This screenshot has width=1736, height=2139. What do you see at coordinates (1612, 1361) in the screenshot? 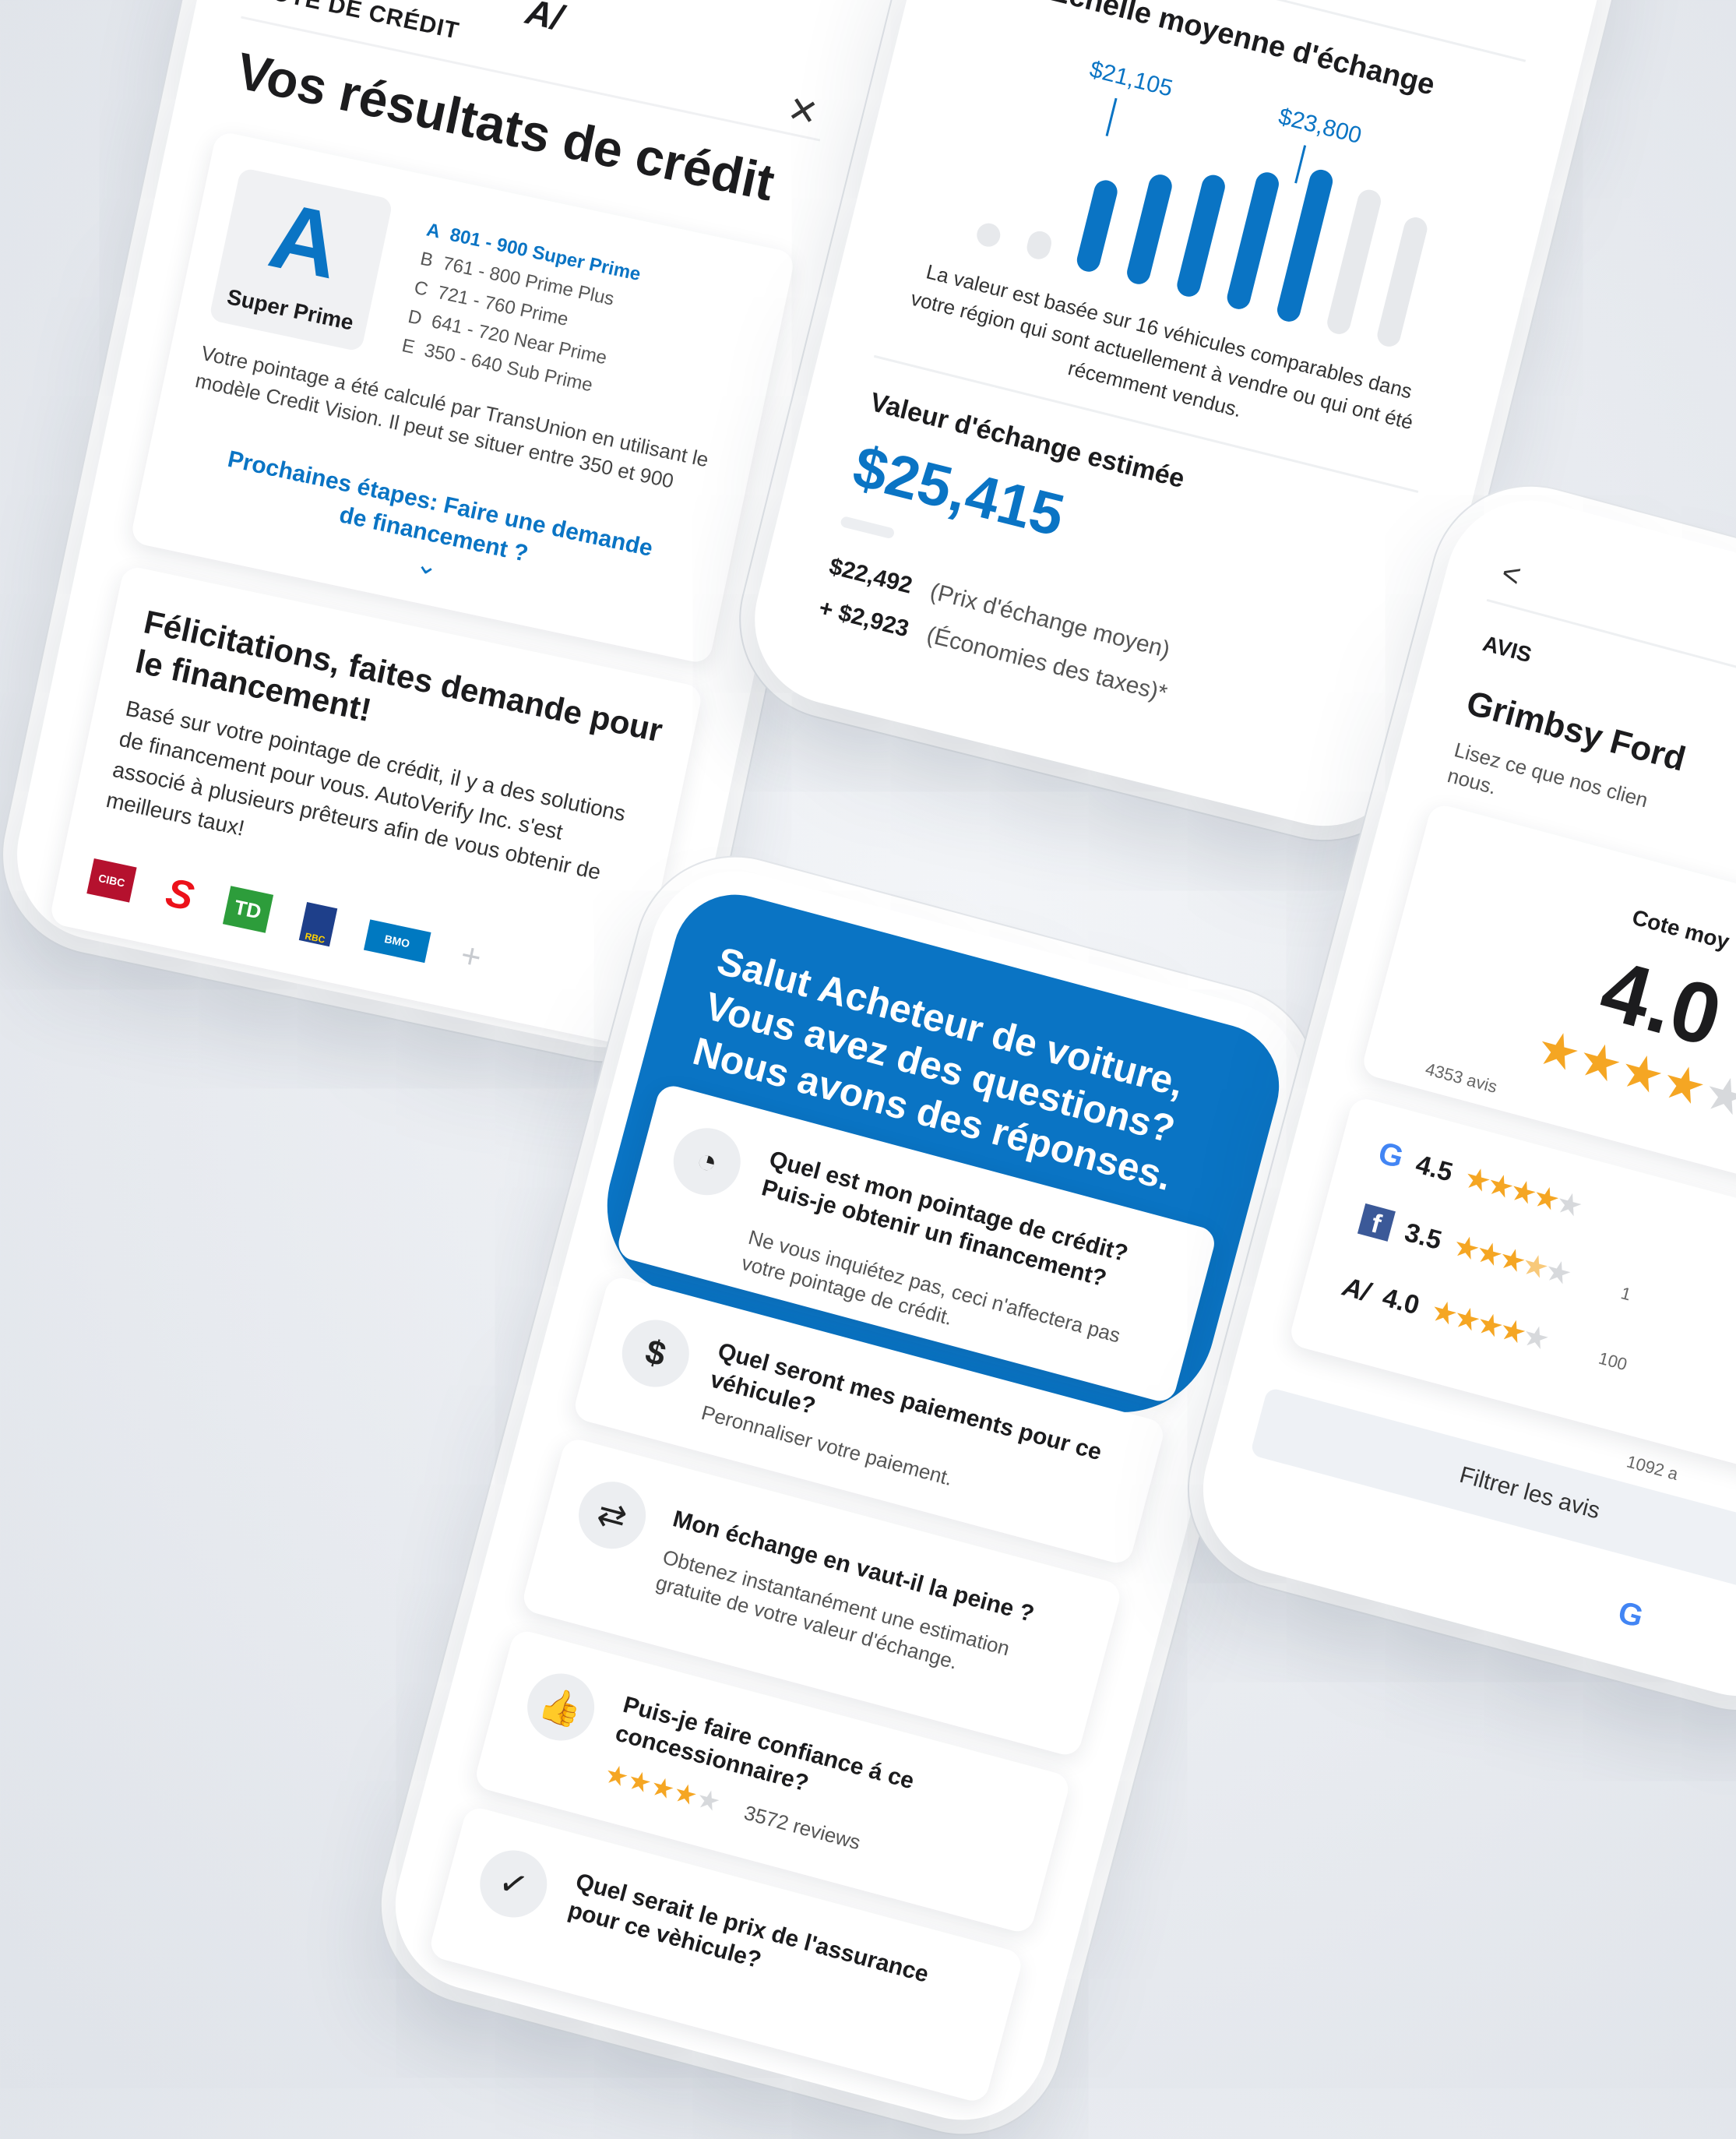
I see `source-count: 100` at bounding box center [1612, 1361].